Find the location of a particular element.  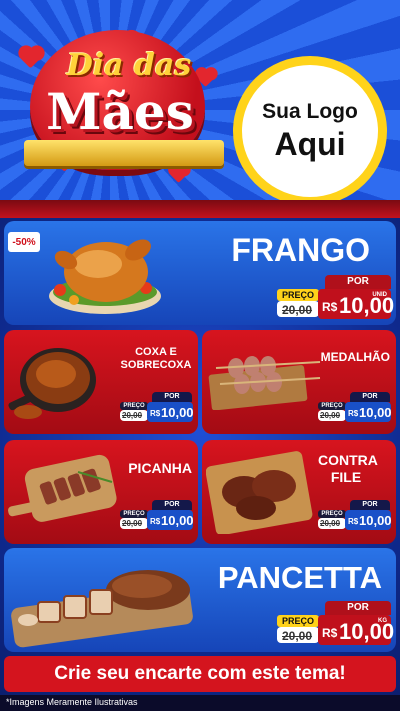

product-name-contrafile: CONTRA FILE is located at coordinates (348, 468).